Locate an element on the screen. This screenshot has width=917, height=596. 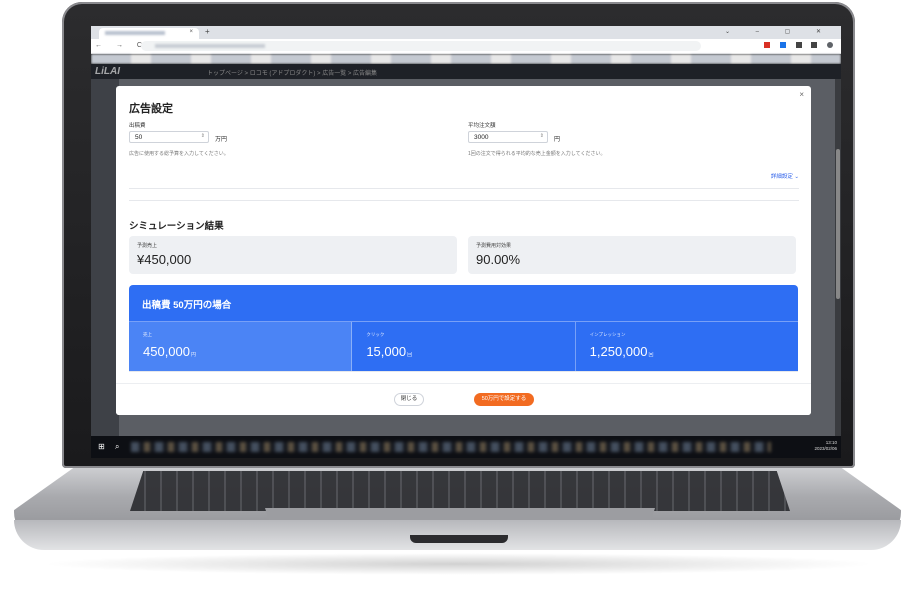
scrollbar-thumb is located at coordinates (838, 224).